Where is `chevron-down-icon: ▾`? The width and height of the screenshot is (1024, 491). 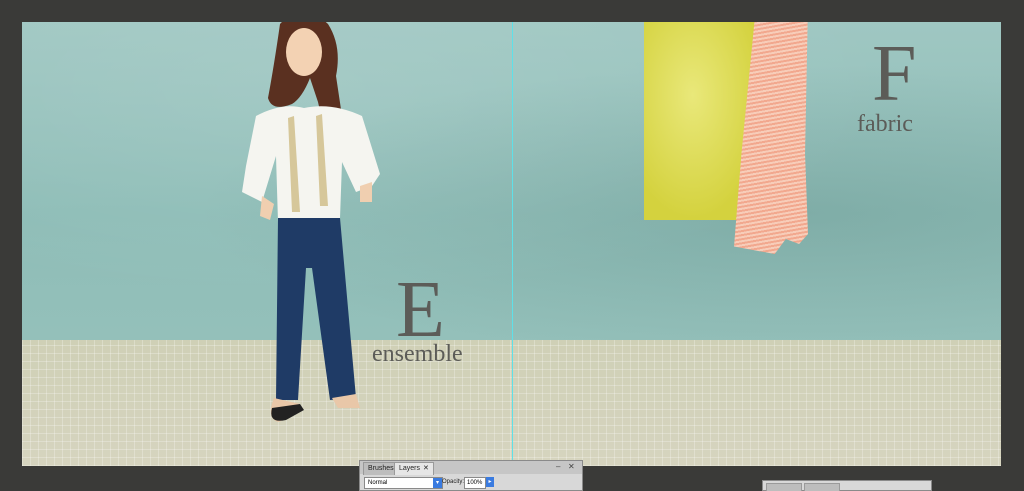 chevron-down-icon: ▾ is located at coordinates (437, 483).